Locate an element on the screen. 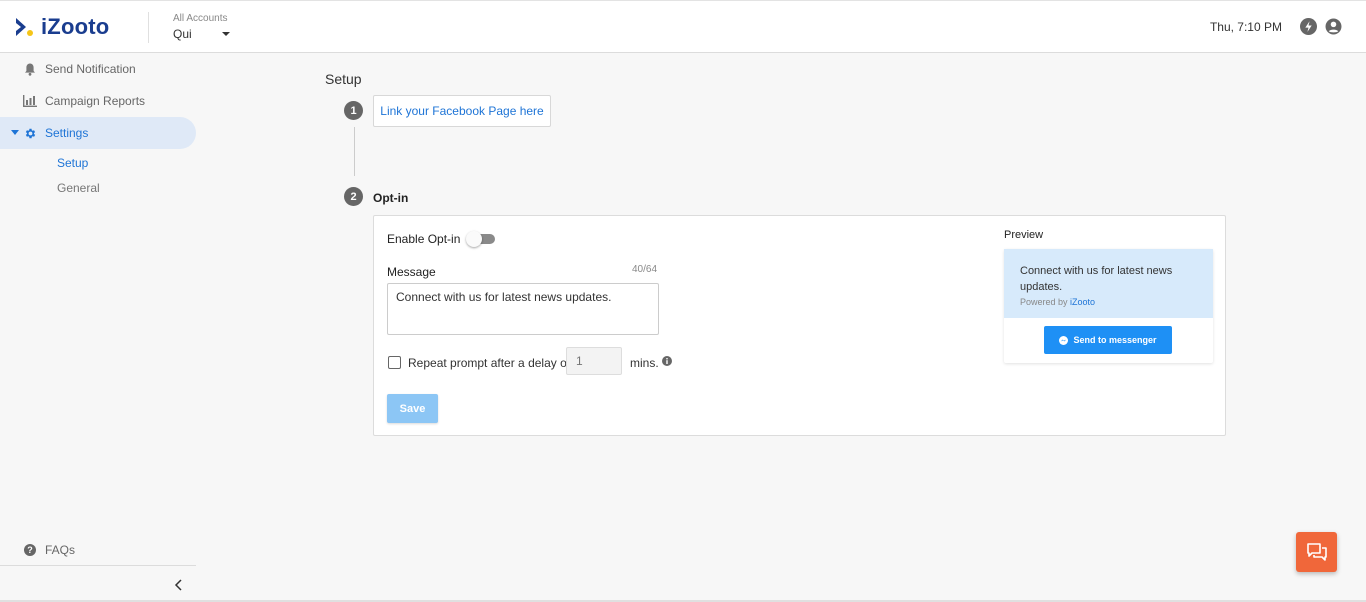 The width and height of the screenshot is (1366, 602). powered-by-prefix: Powered by is located at coordinates (1045, 302).